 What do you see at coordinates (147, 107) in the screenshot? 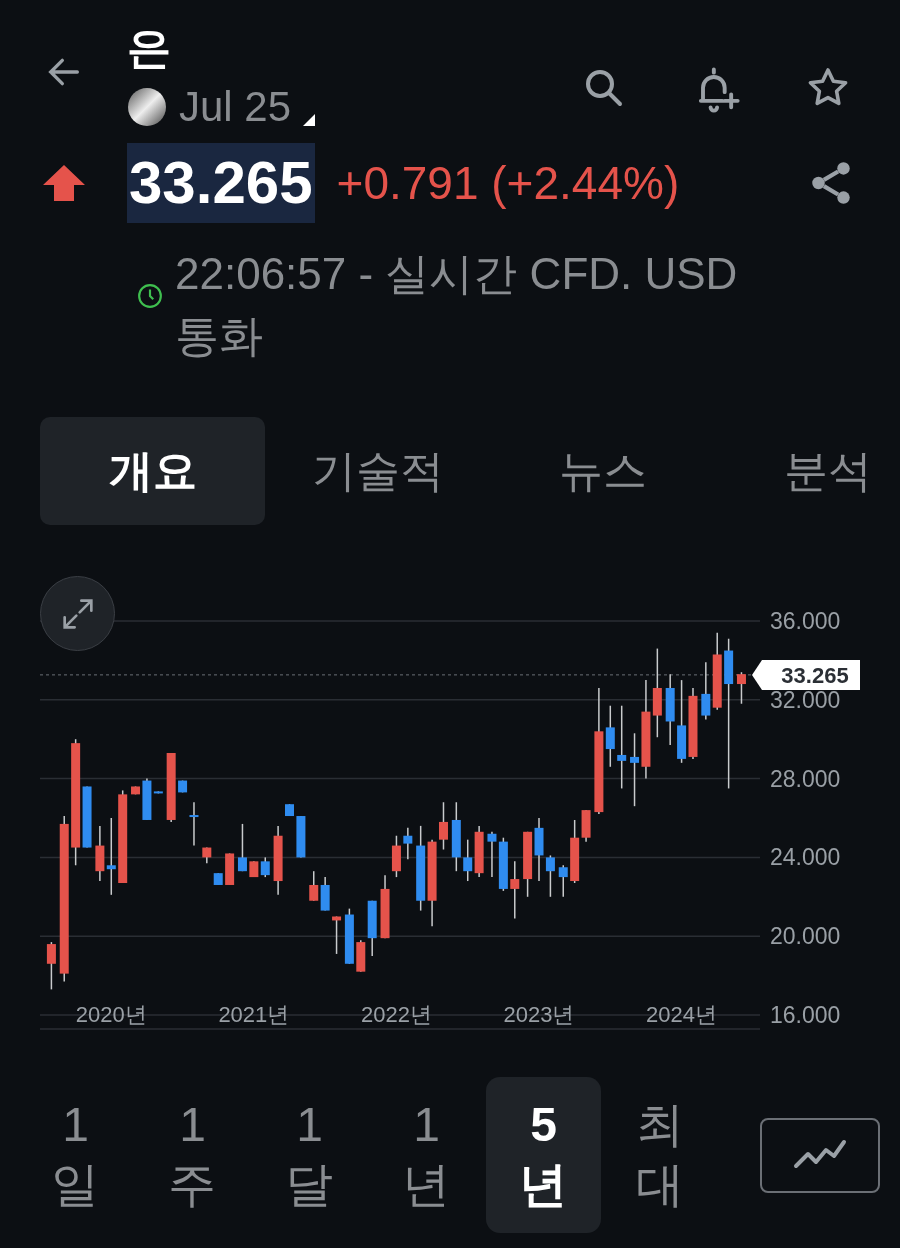
I see `coin-icon` at bounding box center [147, 107].